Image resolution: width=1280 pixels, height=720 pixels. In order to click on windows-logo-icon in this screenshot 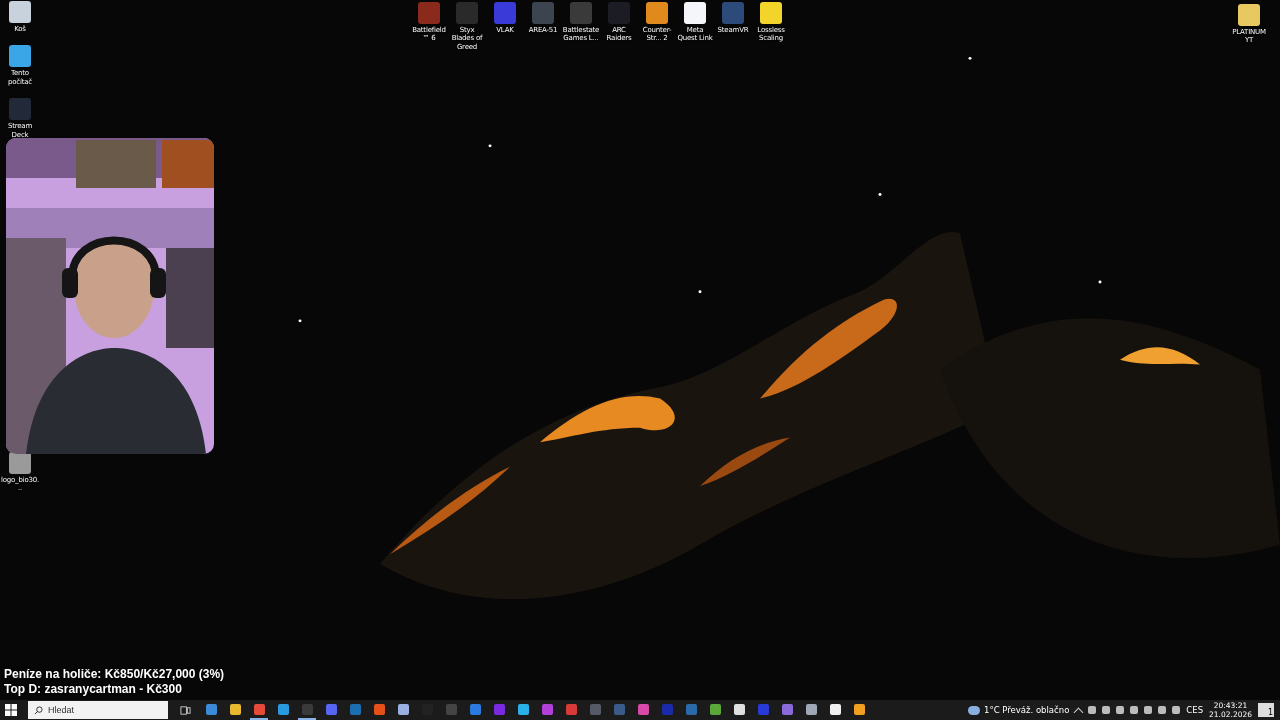, I will do `click(11, 710)`.